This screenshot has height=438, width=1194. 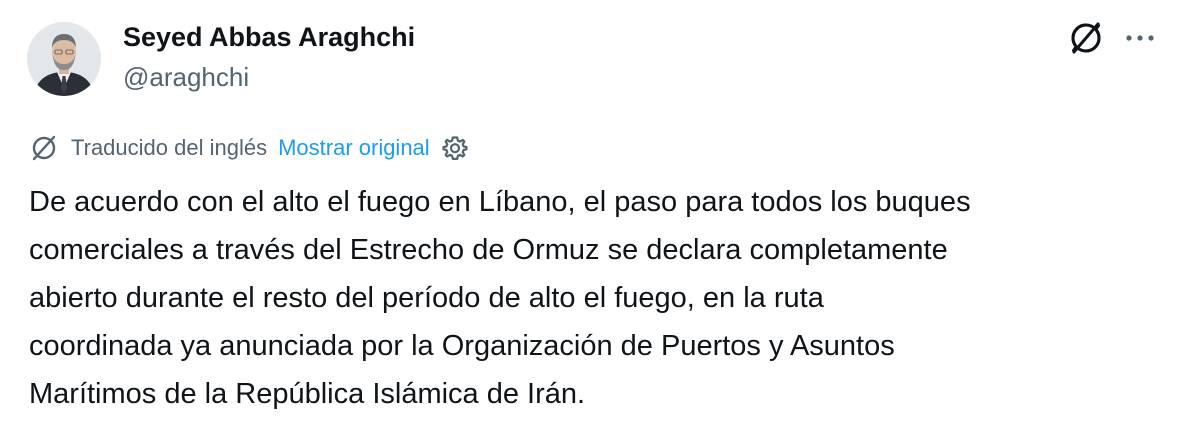 I want to click on more-options-button, so click(x=1140, y=38).